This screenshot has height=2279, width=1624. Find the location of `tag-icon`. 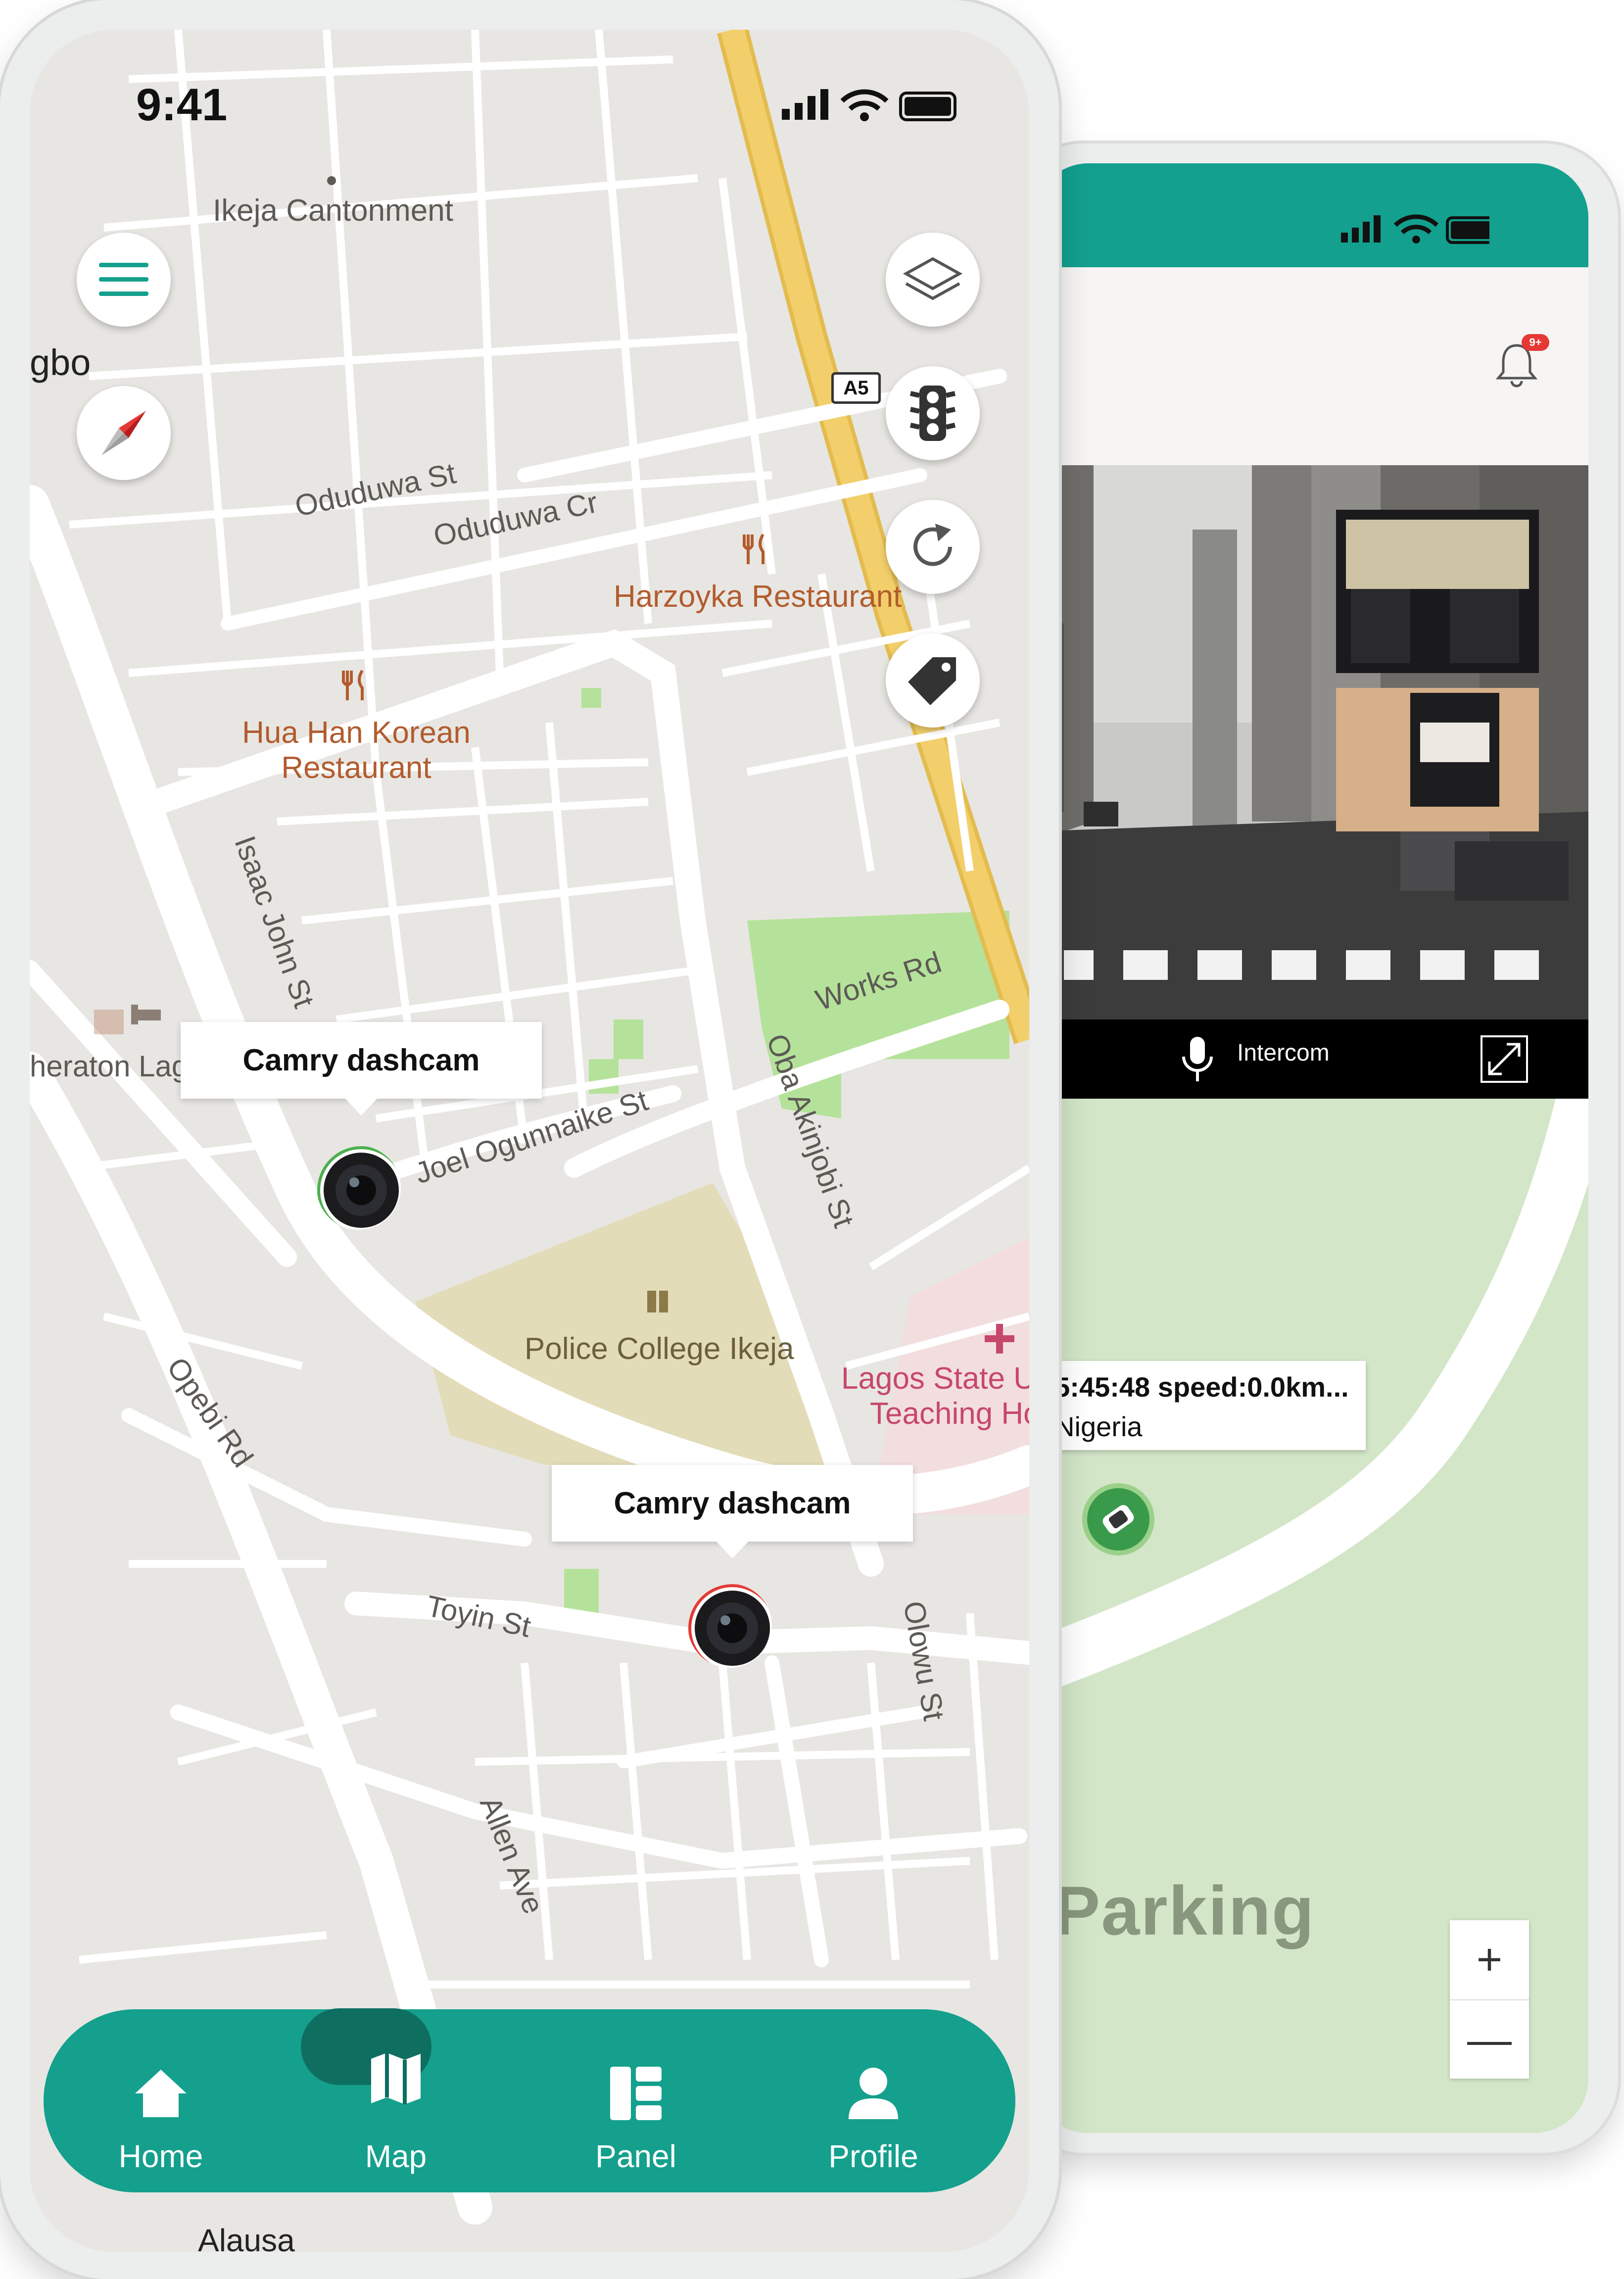

tag-icon is located at coordinates (932, 681).